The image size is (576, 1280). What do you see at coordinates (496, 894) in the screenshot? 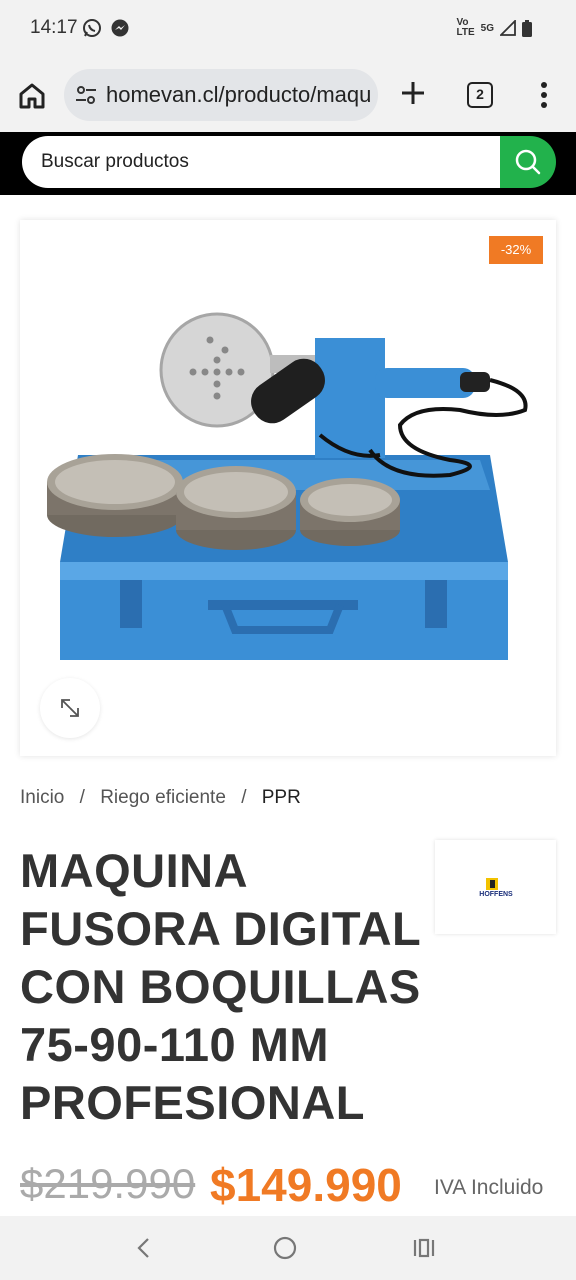
I see `brand-logo-text: HOFFENS` at bounding box center [496, 894].